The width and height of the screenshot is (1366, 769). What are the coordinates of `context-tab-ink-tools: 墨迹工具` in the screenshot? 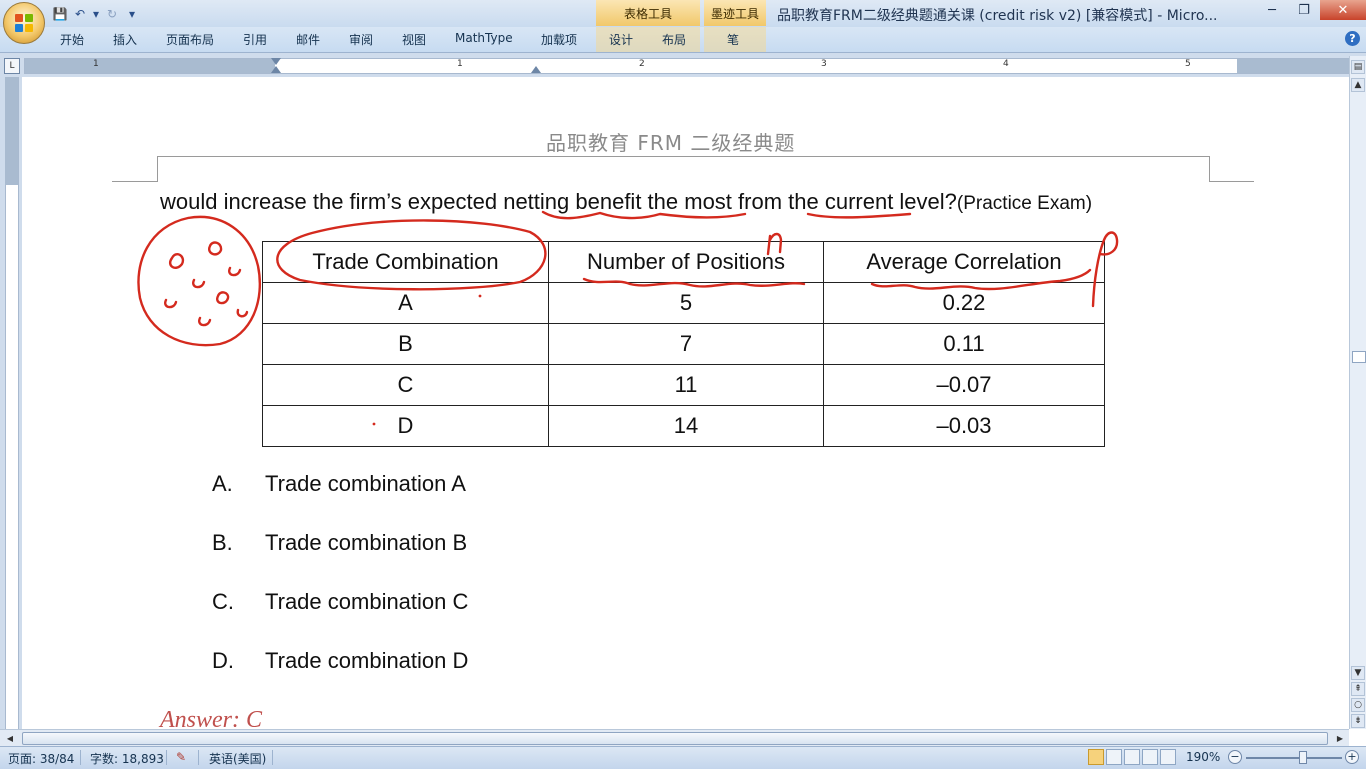 It's located at (735, 13).